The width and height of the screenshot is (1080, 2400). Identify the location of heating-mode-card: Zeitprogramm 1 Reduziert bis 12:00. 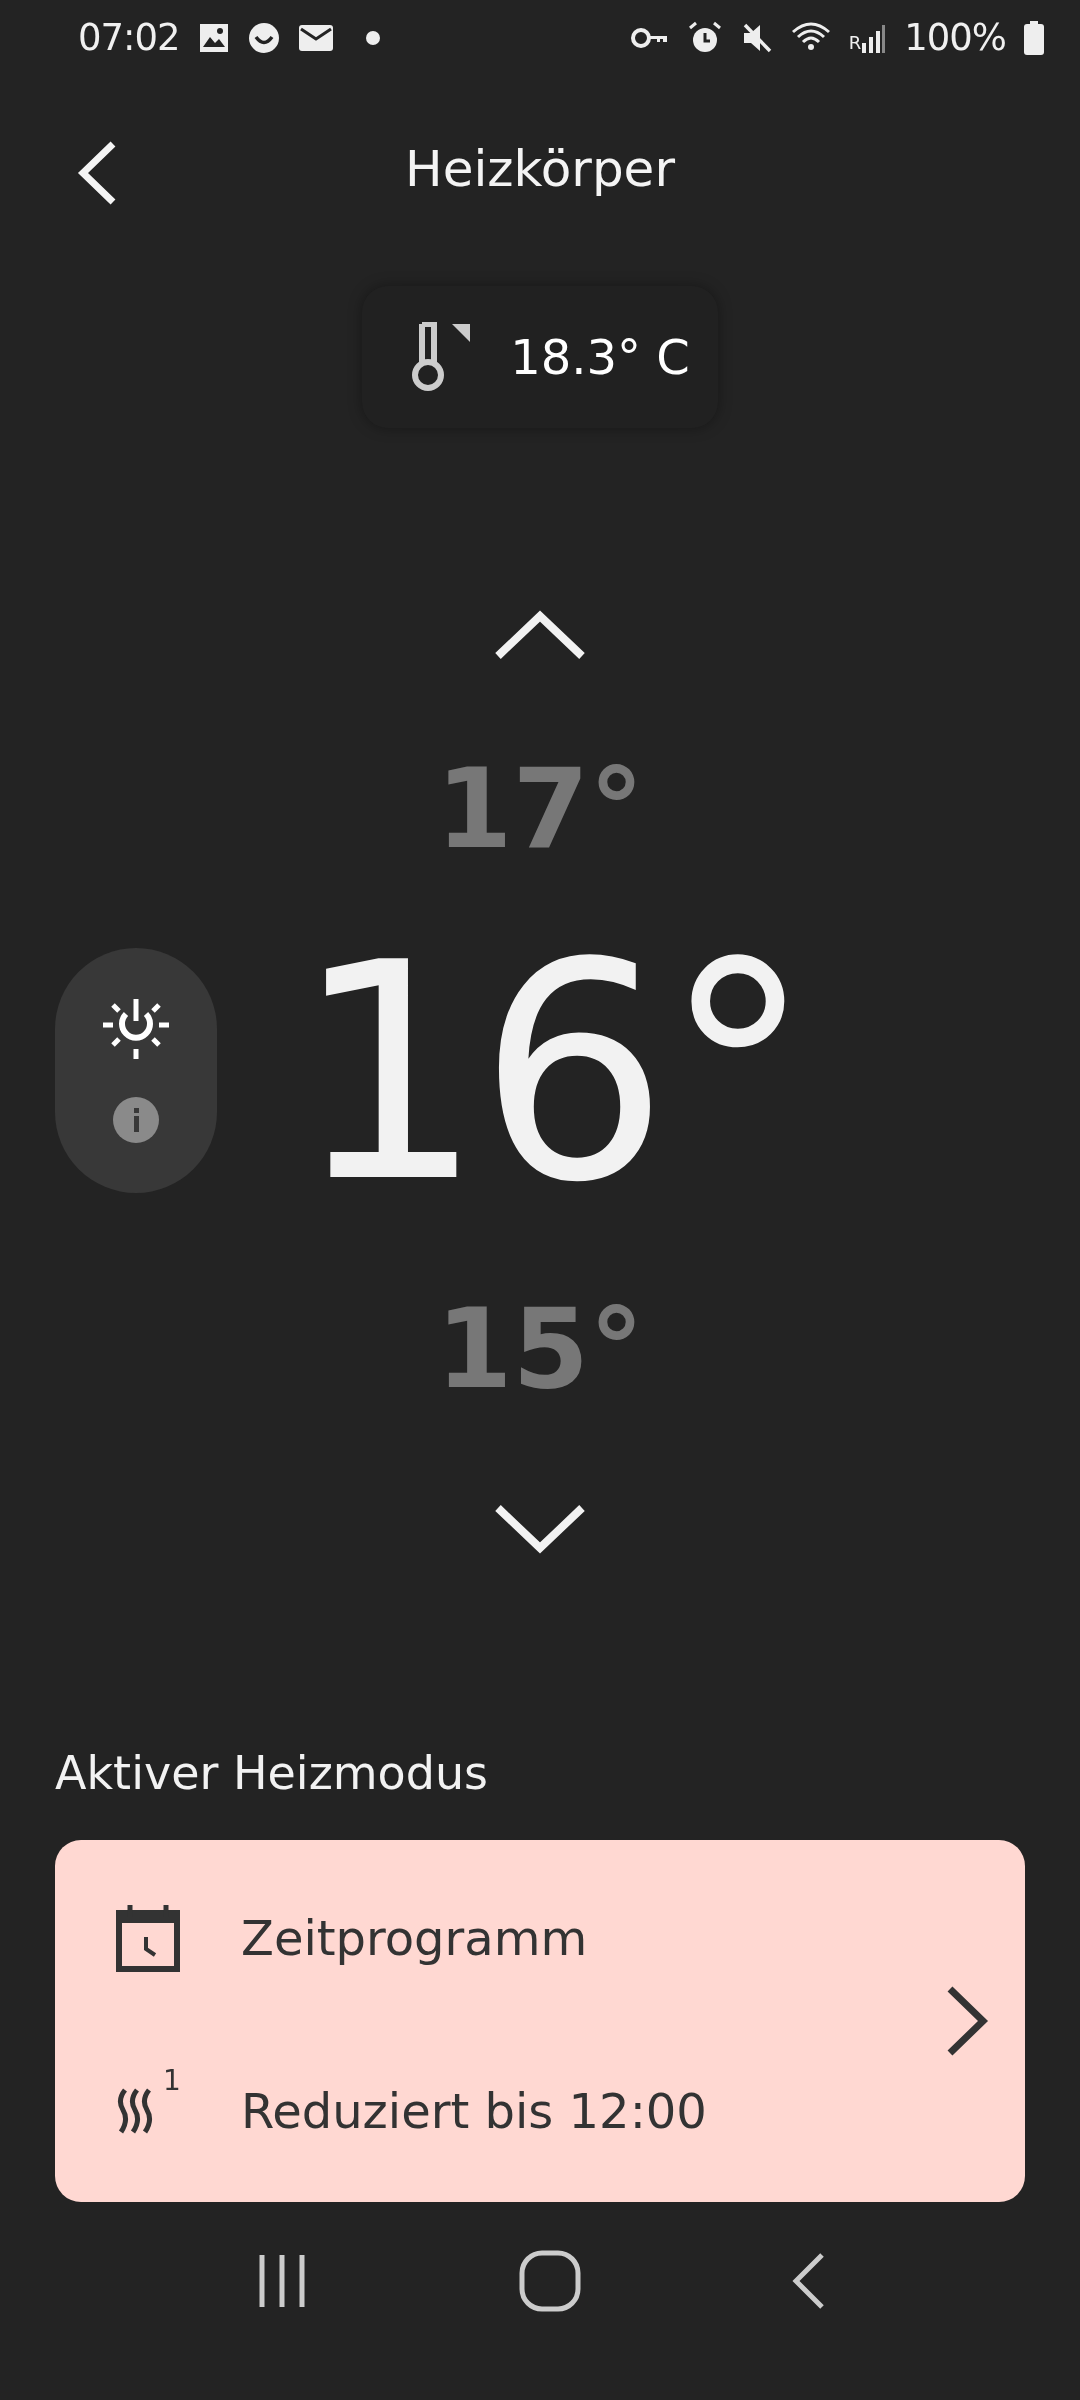
(540, 2020).